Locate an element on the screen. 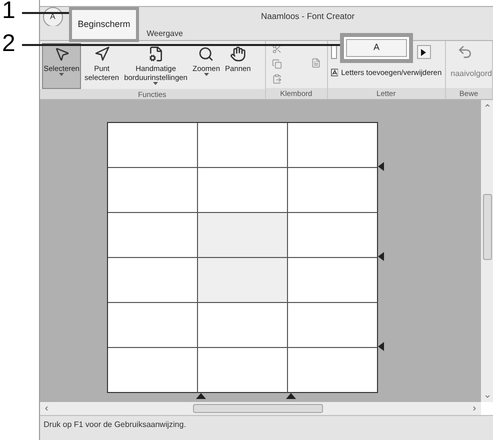 The height and width of the screenshot is (440, 493). letter-field: A is located at coordinates (376, 48).